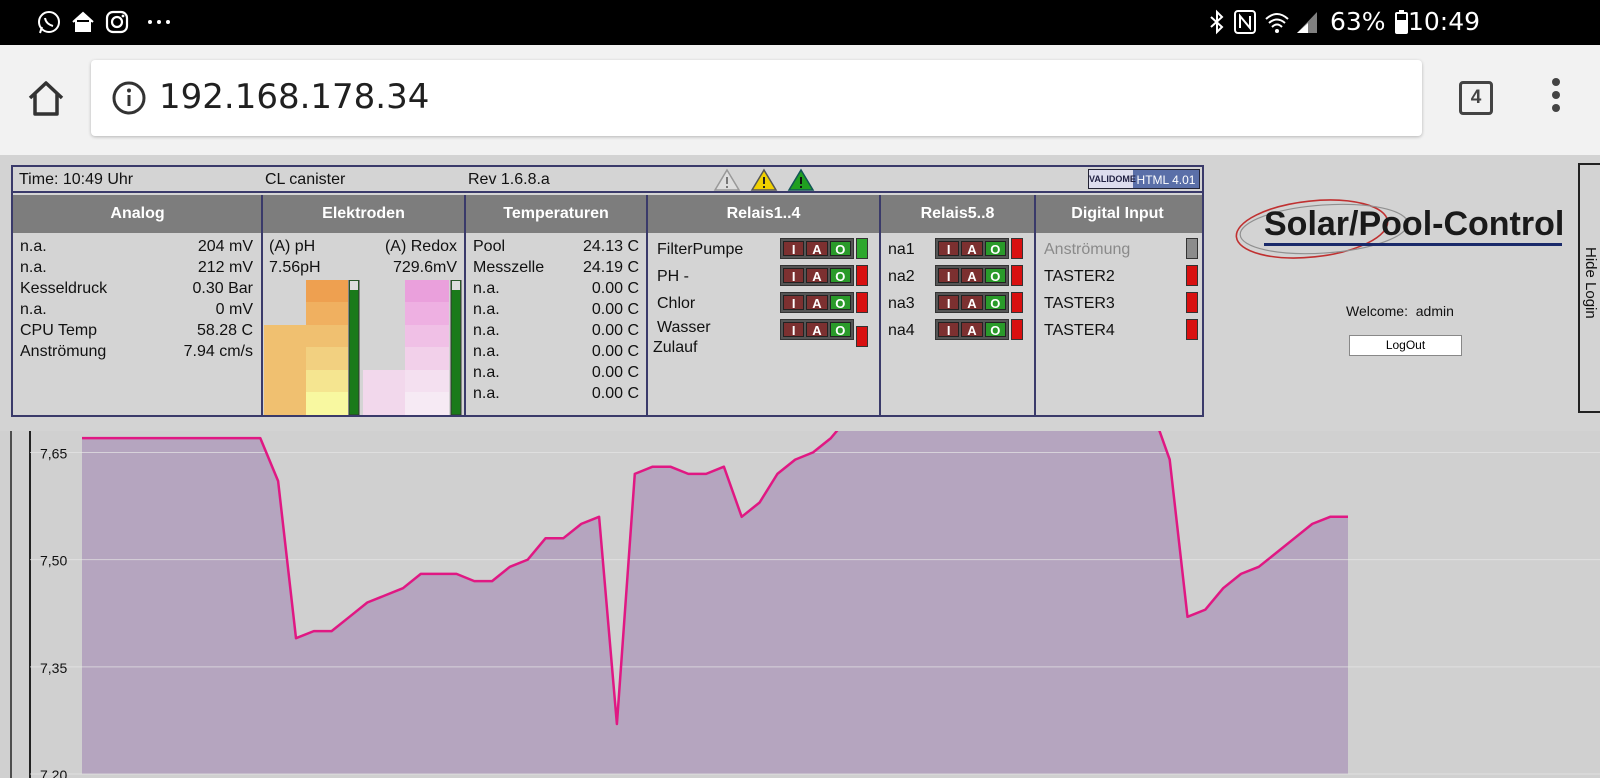 Image resolution: width=1600 pixels, height=778 pixels. What do you see at coordinates (700, 249) in the screenshot?
I see `relay-label: FilterPumpe` at bounding box center [700, 249].